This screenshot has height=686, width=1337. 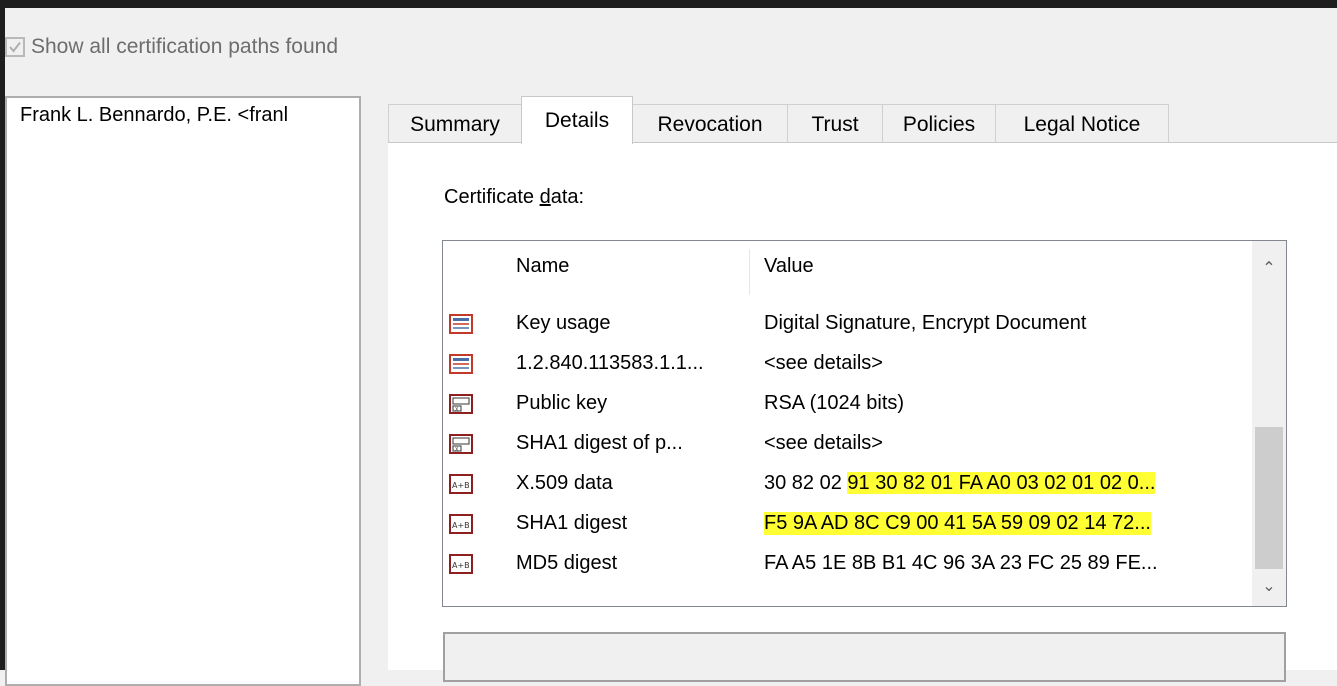 What do you see at coordinates (710, 124) in the screenshot?
I see `tab-revocation: Revocation` at bounding box center [710, 124].